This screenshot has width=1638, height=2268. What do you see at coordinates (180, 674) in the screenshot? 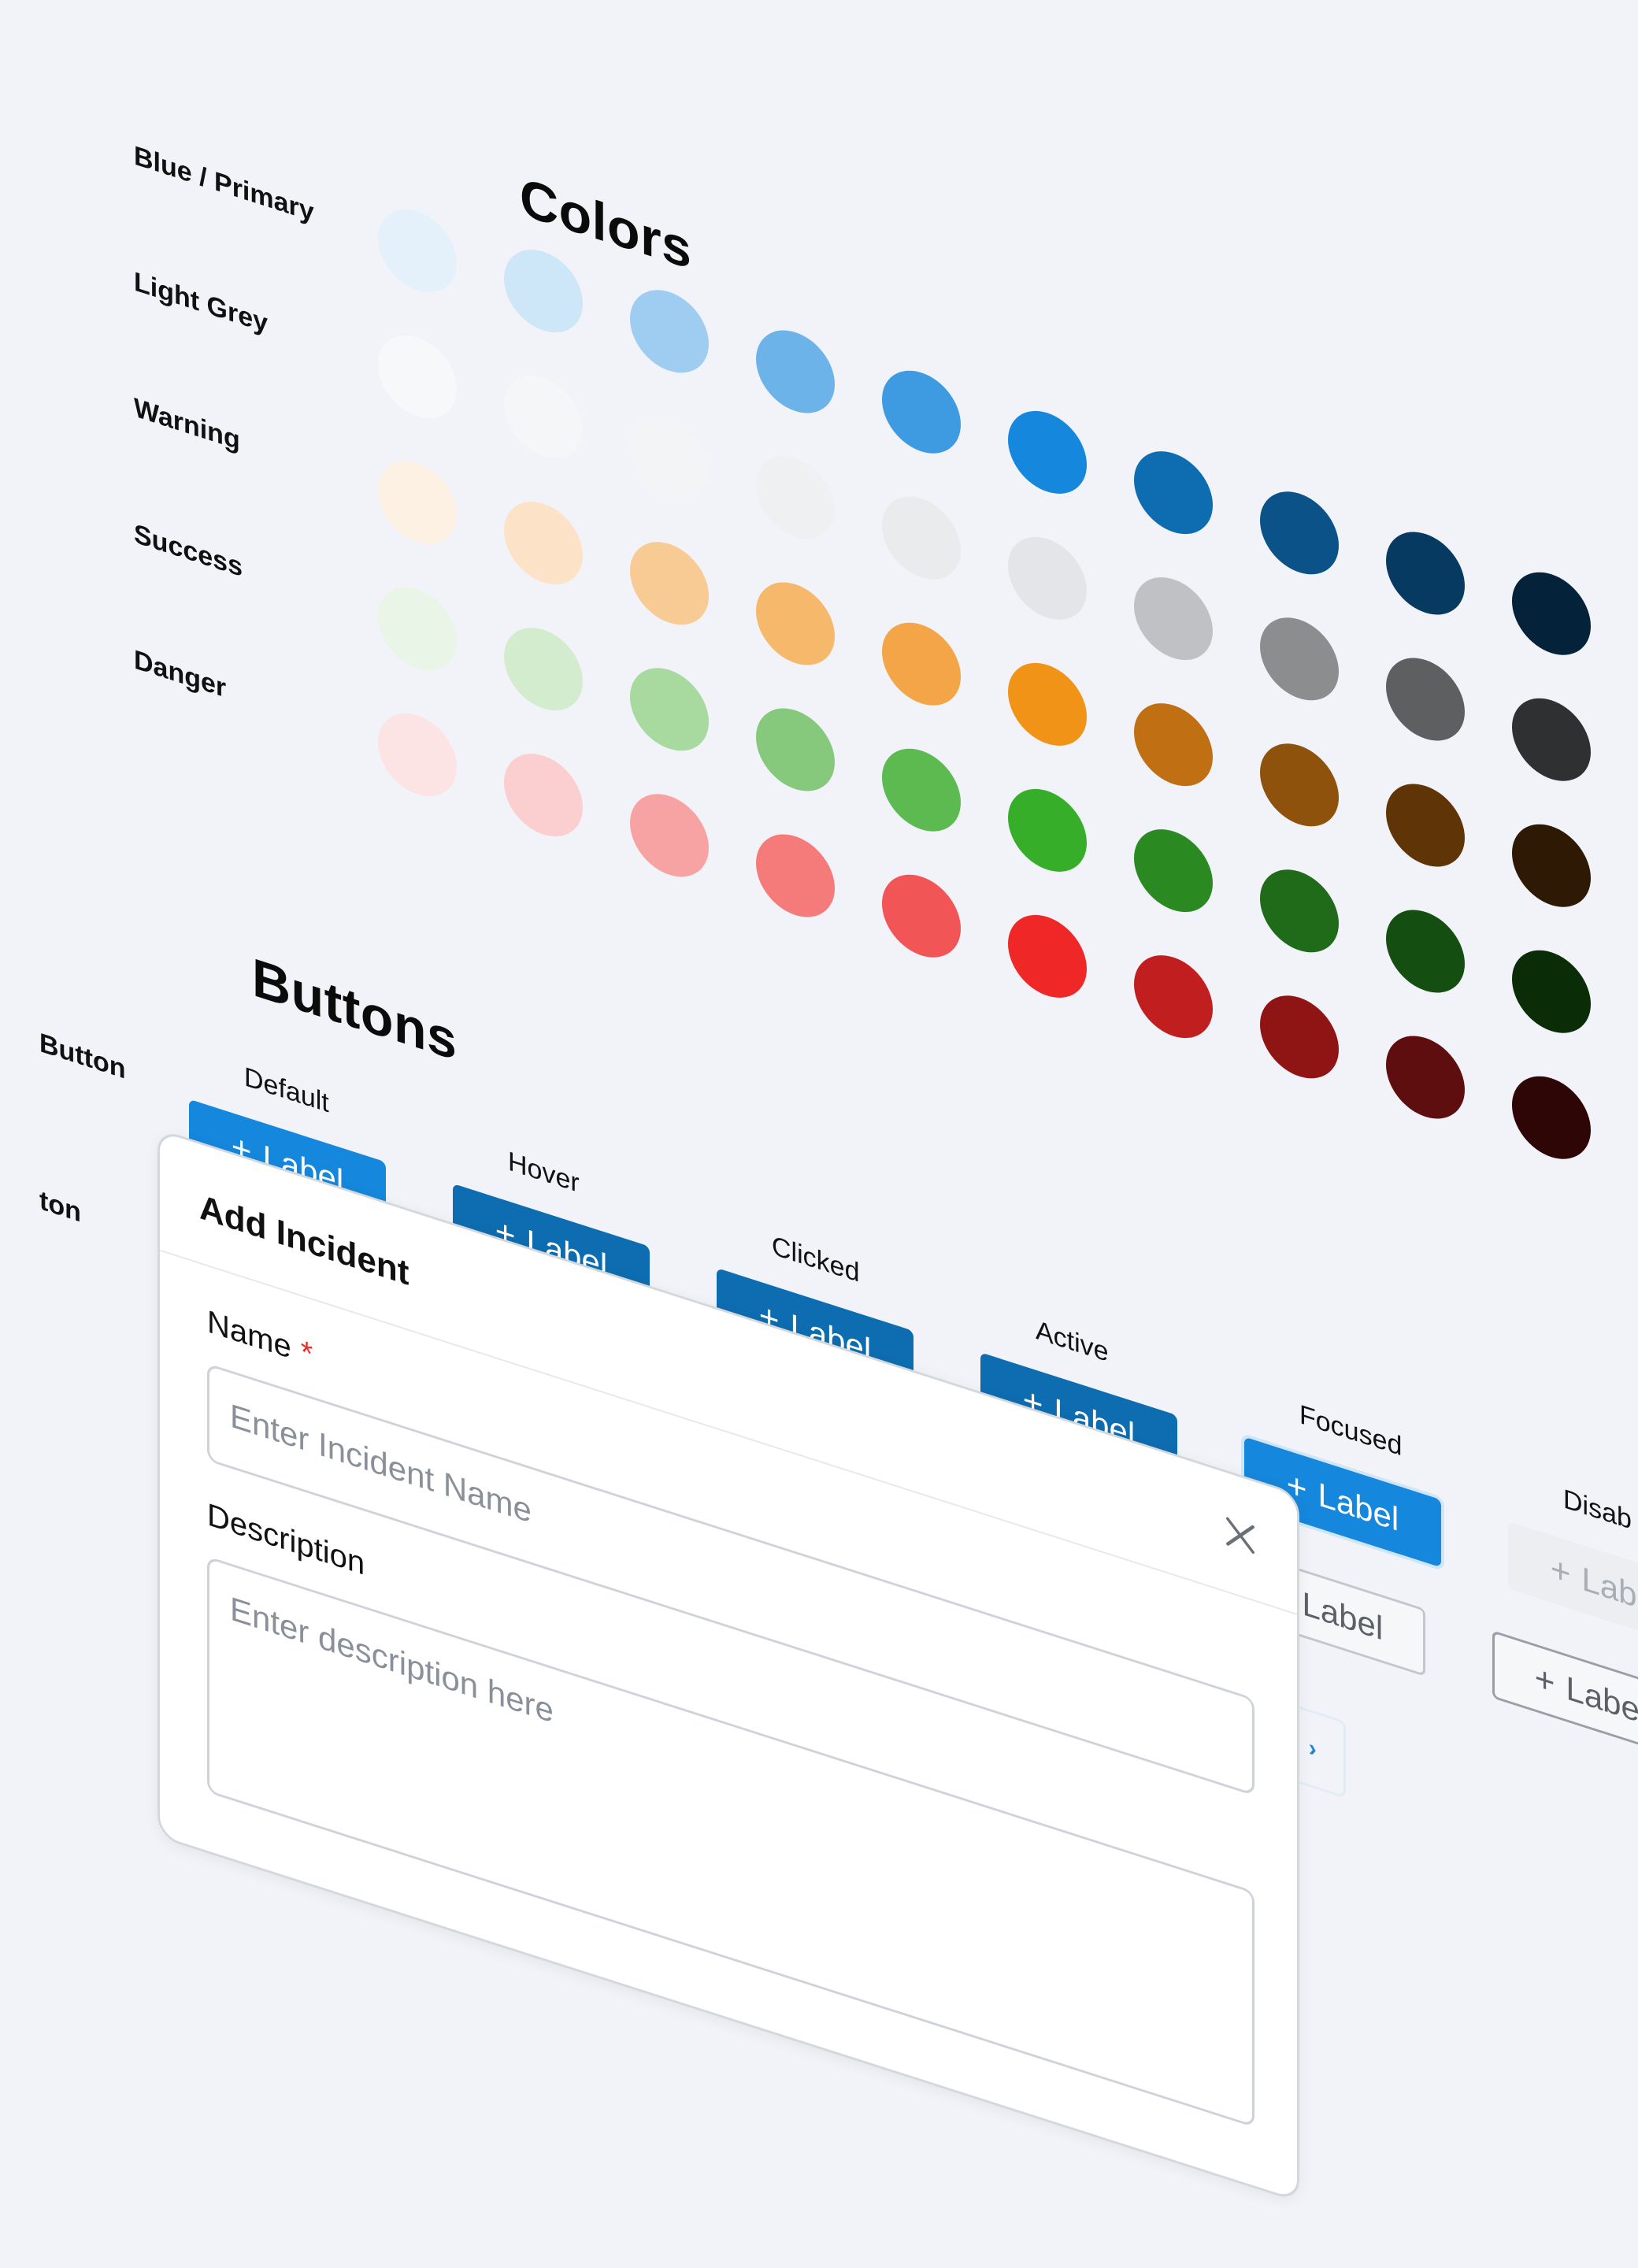
I see `color-row-label: Danger` at bounding box center [180, 674].